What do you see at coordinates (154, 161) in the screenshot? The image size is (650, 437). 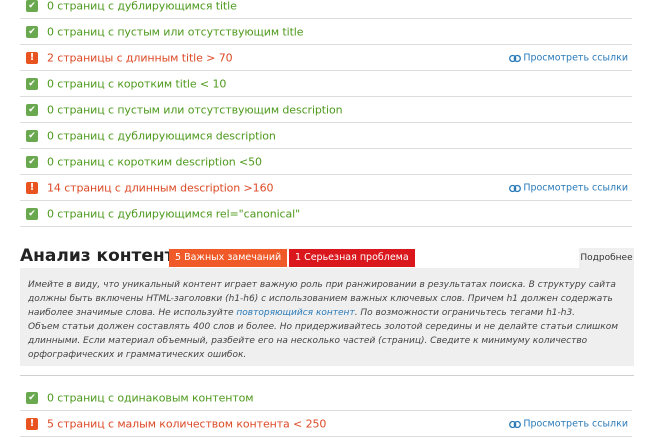 I see `check-row-label: 0 страниц с коротким description <50` at bounding box center [154, 161].